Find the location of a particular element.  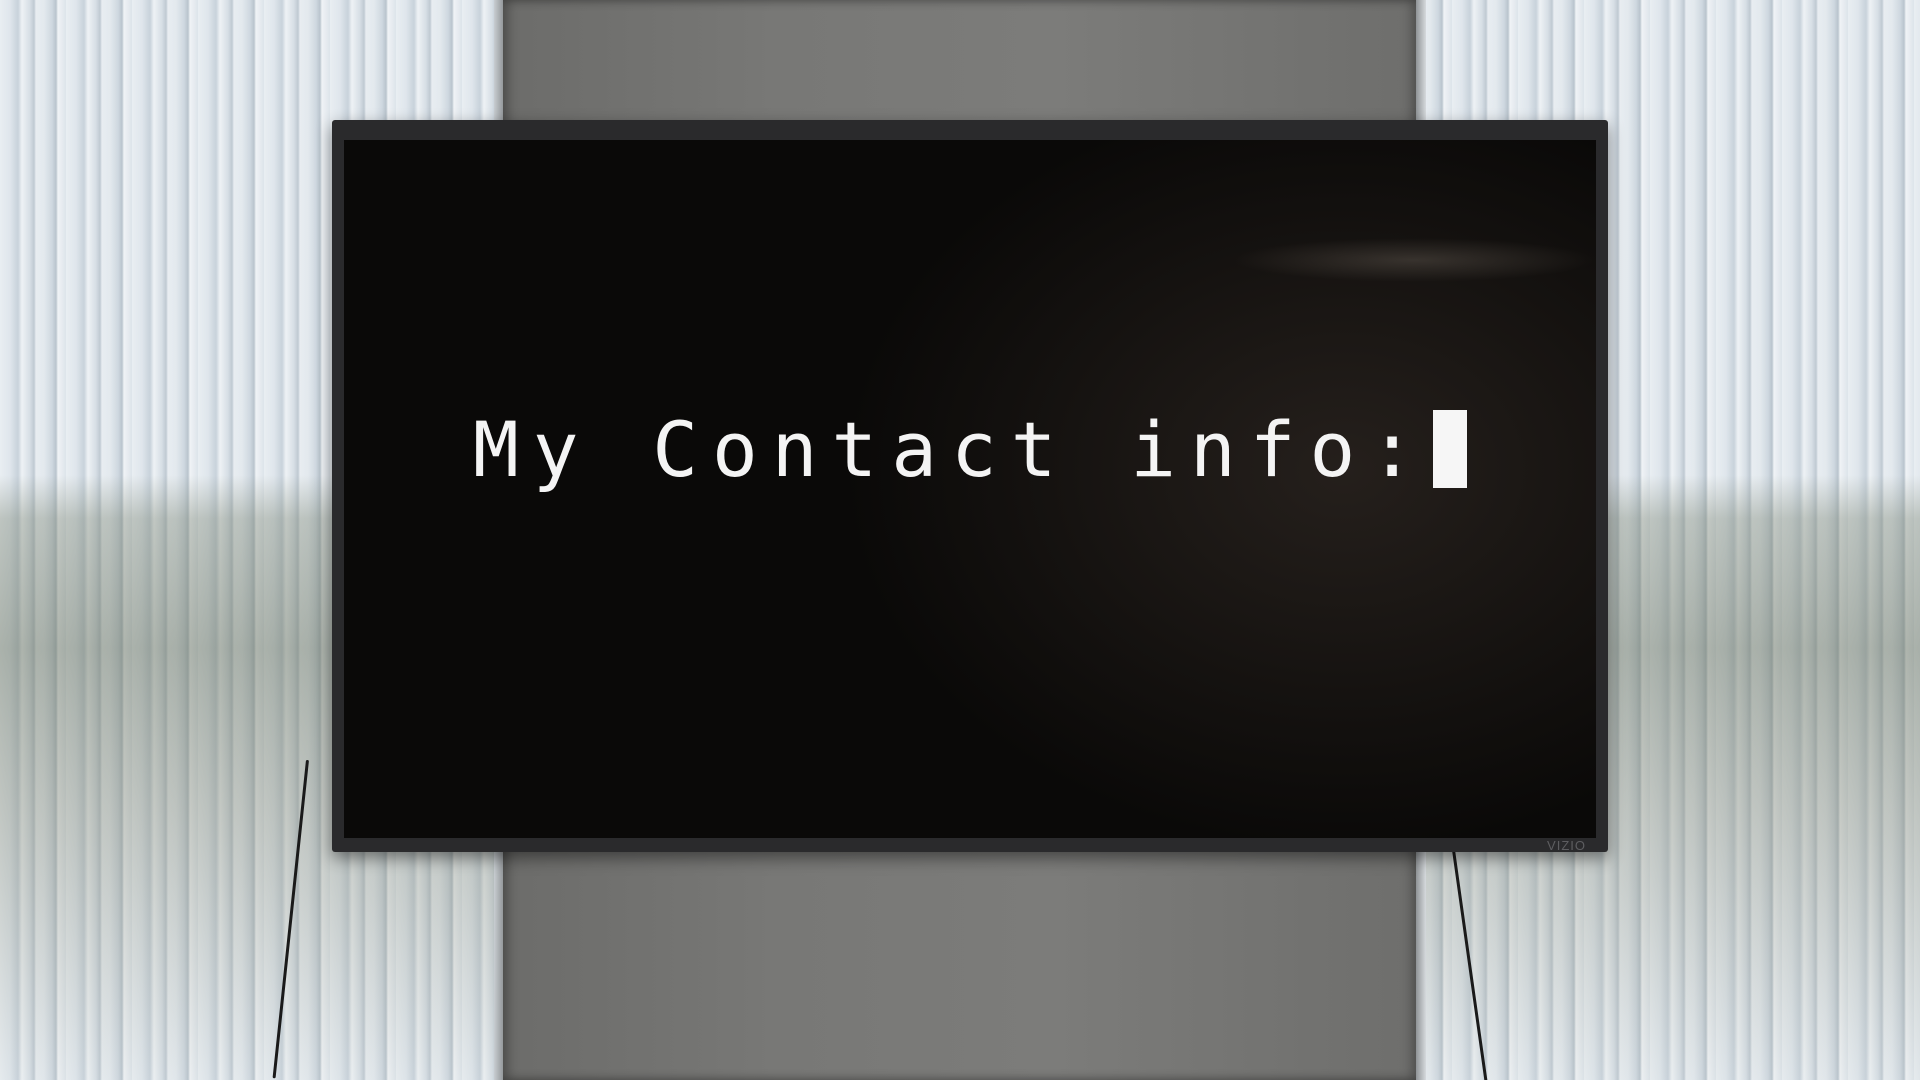

block-cursor is located at coordinates (1450, 449).